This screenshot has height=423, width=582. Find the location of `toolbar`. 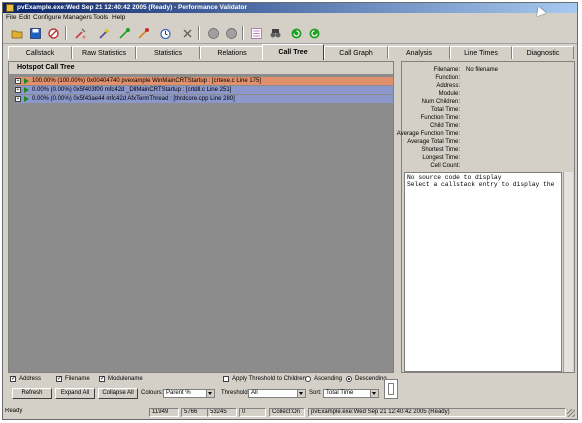

toolbar is located at coordinates (290, 33).